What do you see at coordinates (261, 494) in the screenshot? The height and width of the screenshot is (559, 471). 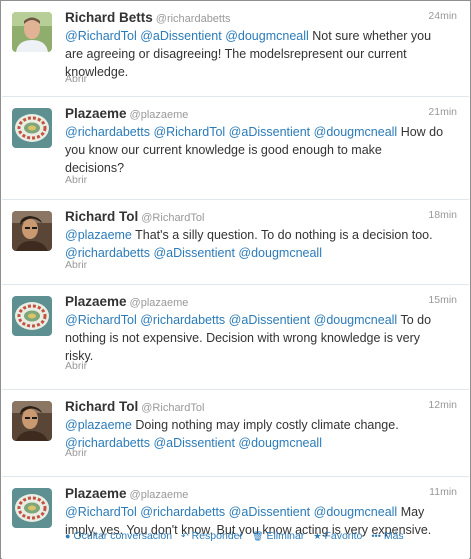 I see `tweet-header: Plazaeme @plazaeme 11min` at bounding box center [261, 494].